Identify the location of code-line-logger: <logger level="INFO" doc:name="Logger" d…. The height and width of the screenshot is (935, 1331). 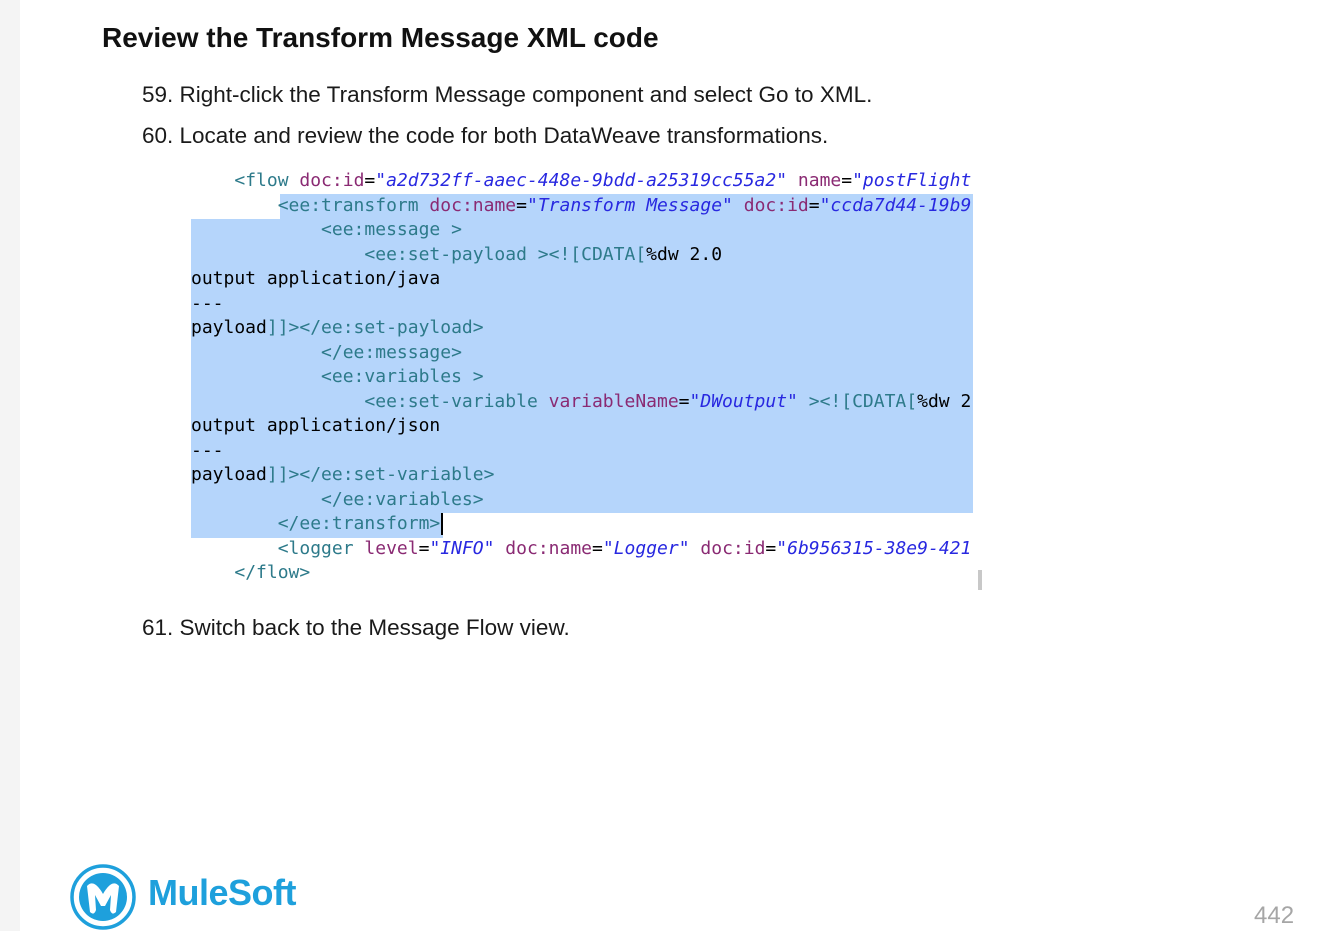
(624, 548).